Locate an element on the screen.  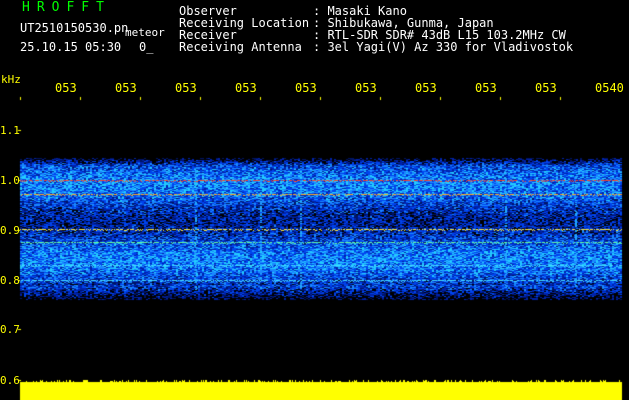
freq-axis-label: 0.6 is located at coordinates (10, 380).